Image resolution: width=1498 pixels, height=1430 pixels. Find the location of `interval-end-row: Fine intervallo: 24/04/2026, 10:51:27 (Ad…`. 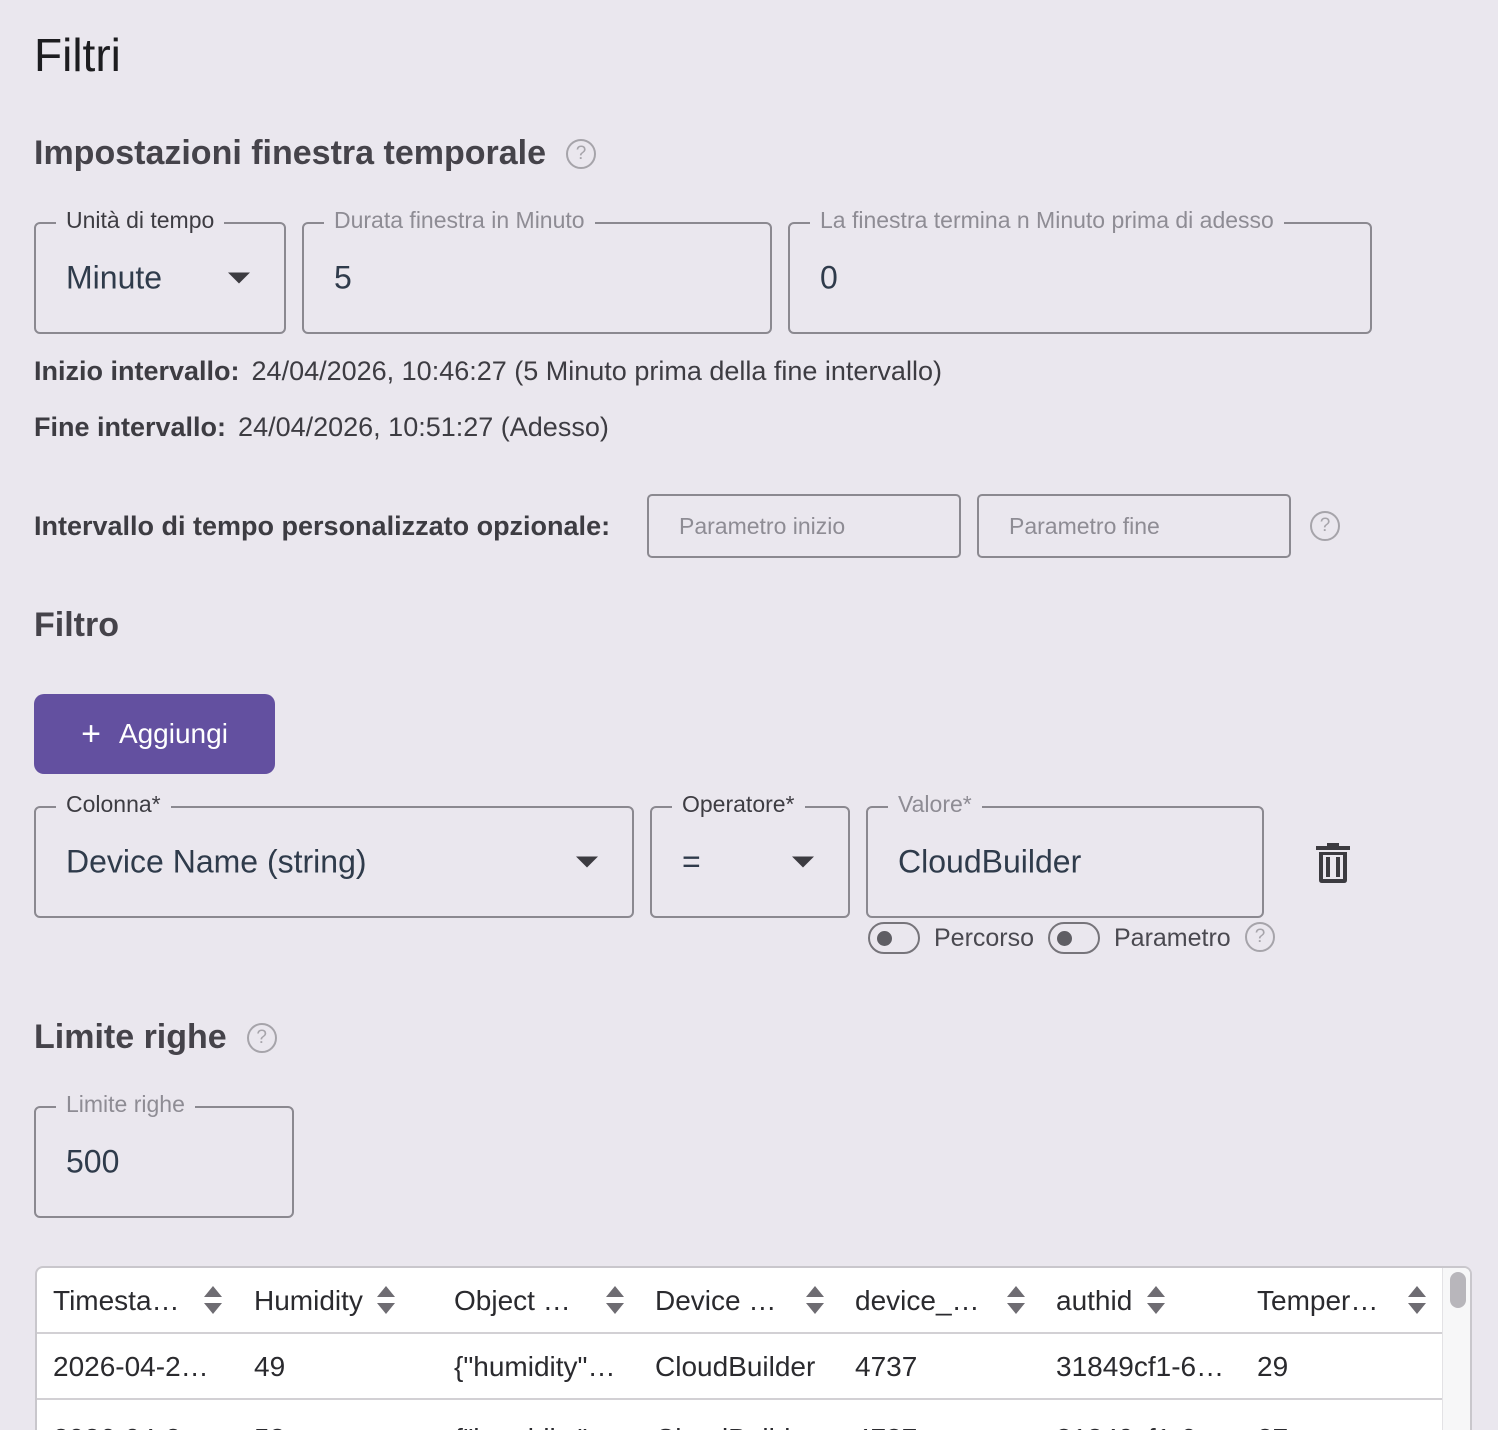

interval-end-row: Fine intervallo: 24/04/2026, 10:51:27 (Ad… is located at coordinates (321, 427).